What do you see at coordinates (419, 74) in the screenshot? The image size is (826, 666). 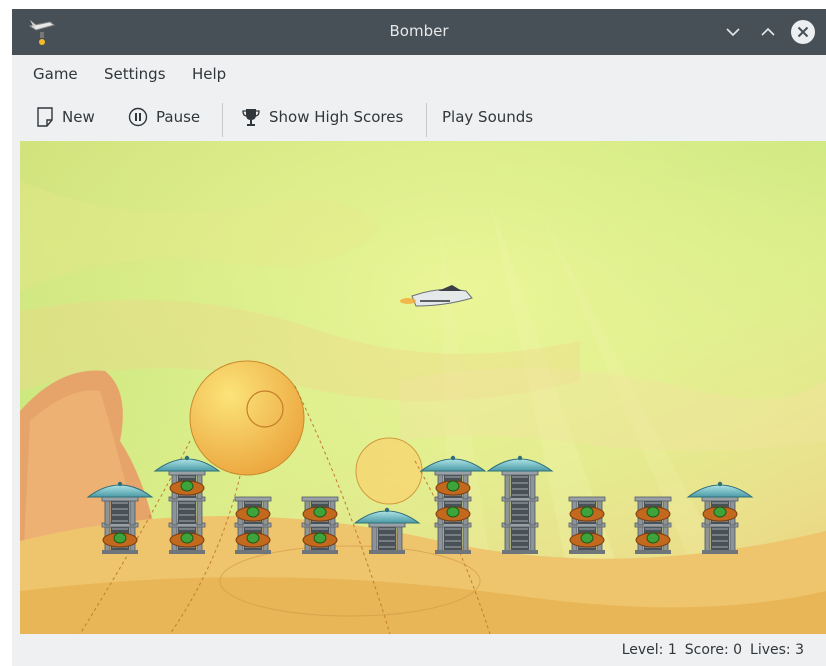 I see `menu-bar: Game Settings Help` at bounding box center [419, 74].